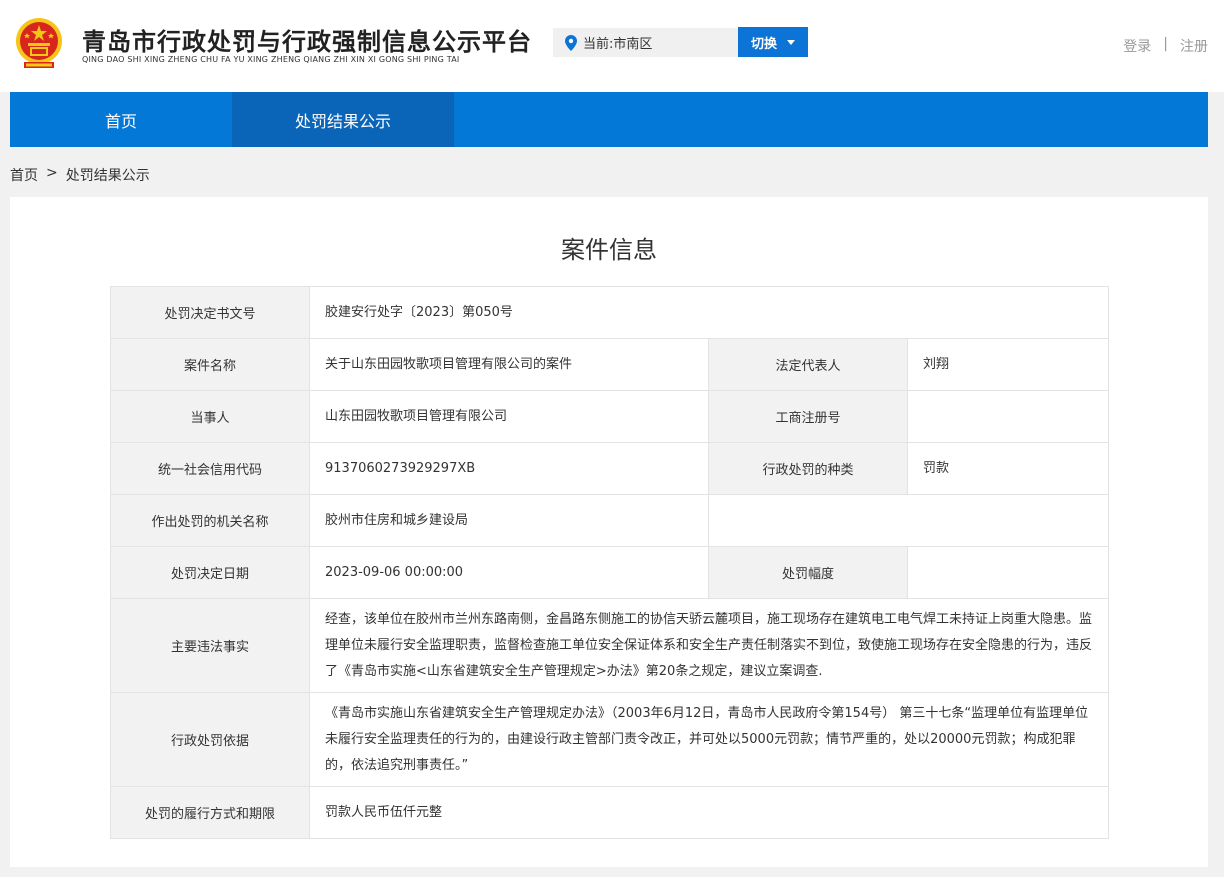  Describe the element at coordinates (1008, 468) in the screenshot. I see `penalty-type-value: 罚款` at that location.